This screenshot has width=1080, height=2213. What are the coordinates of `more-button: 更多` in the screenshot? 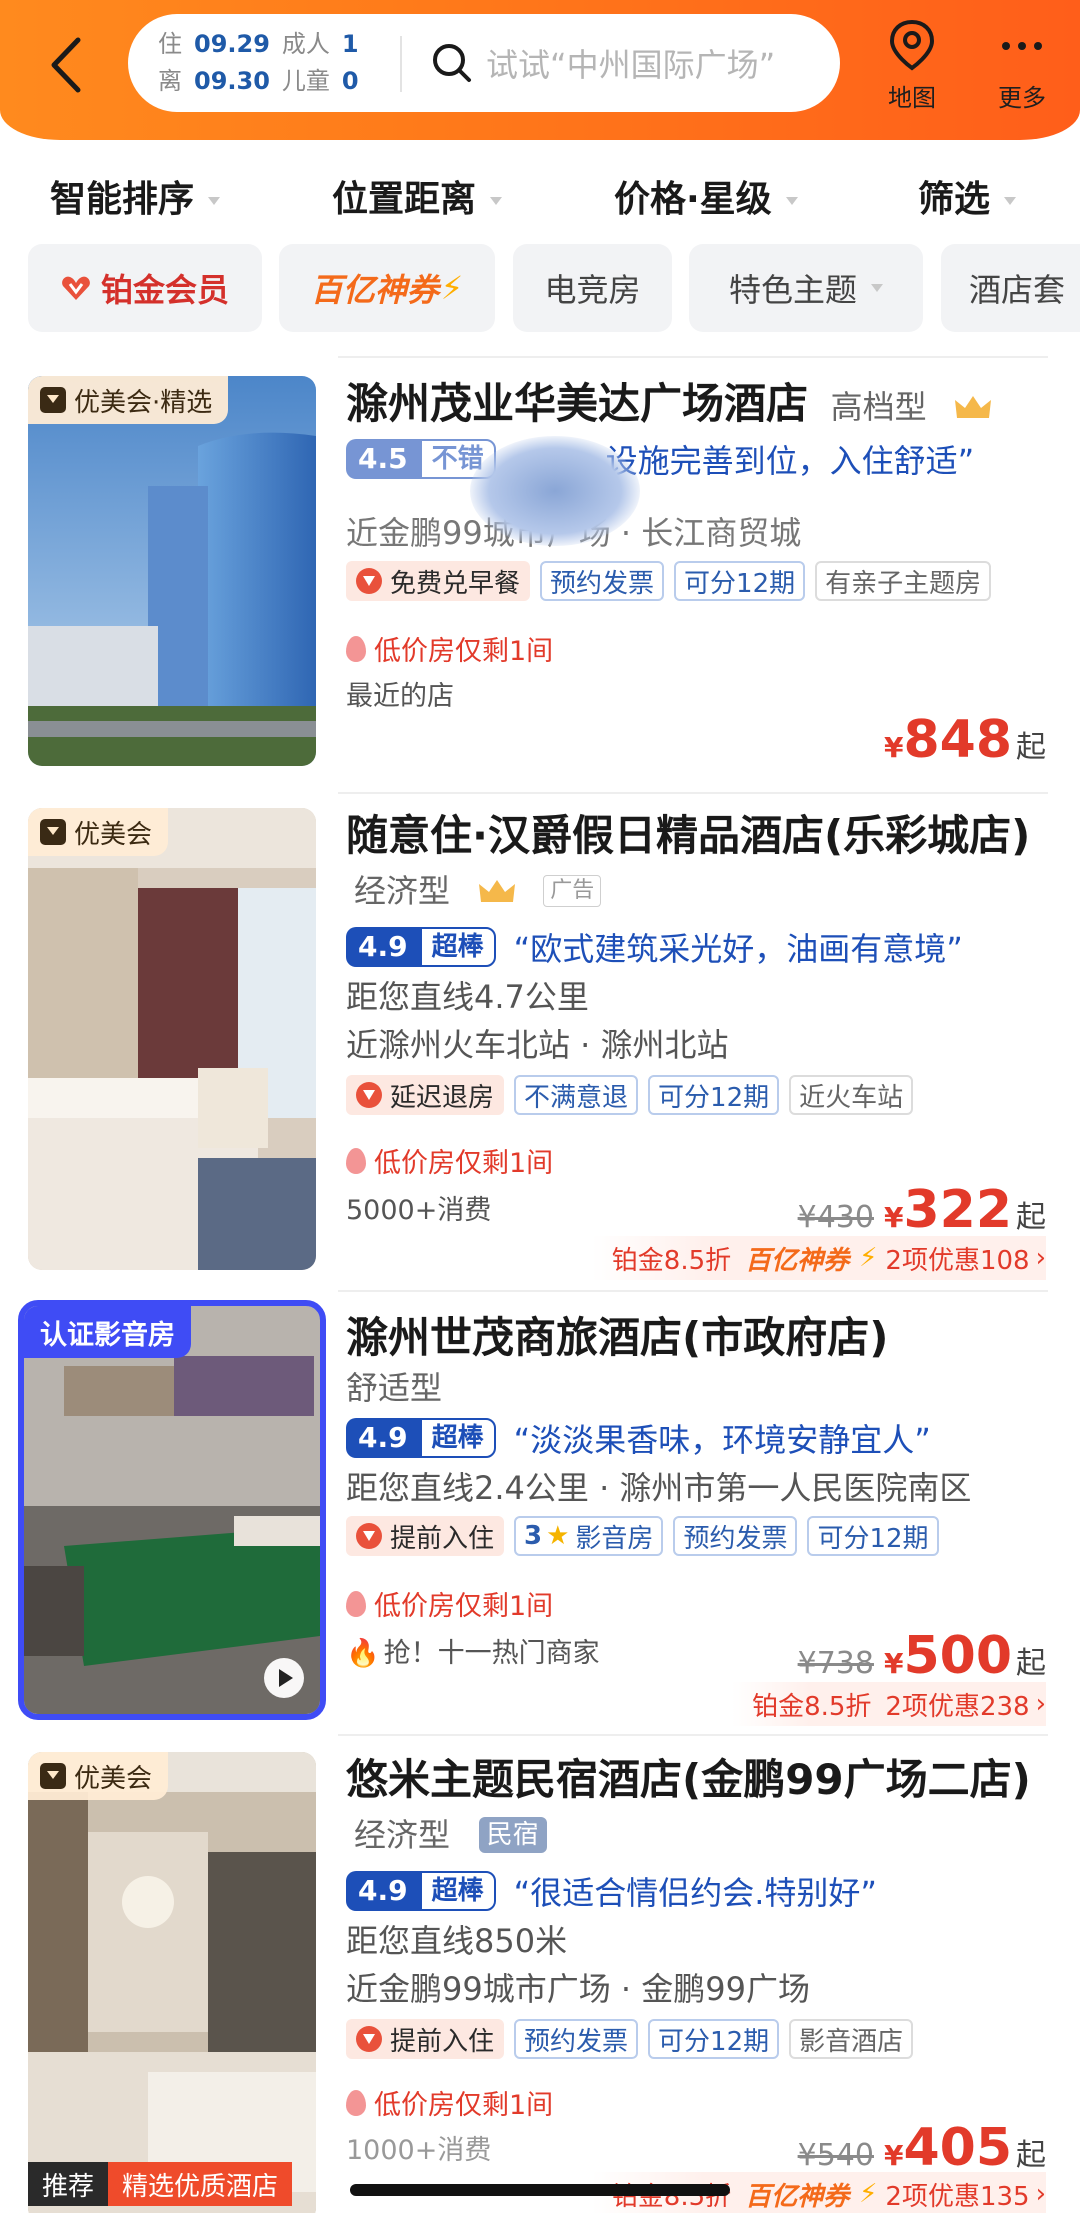 It's located at (1022, 68).